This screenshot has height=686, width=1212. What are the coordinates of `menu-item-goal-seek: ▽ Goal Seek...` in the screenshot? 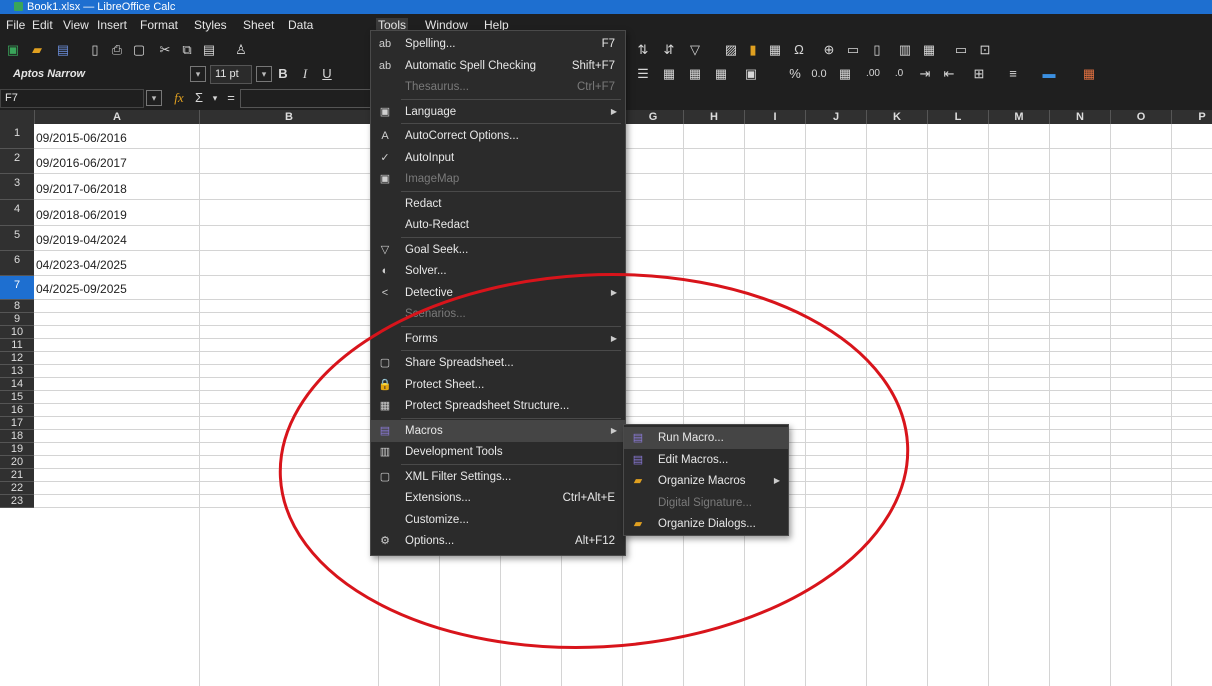 It's located at (498, 250).